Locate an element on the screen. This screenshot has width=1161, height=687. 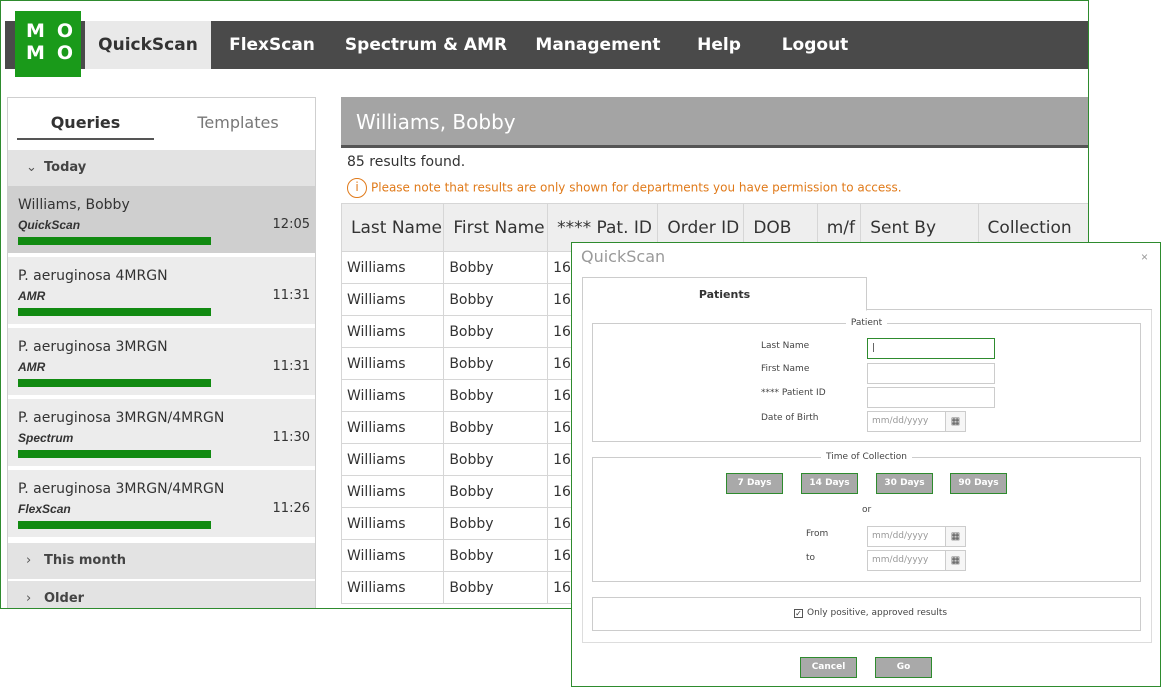
column-header: First Name is located at coordinates (496, 227).